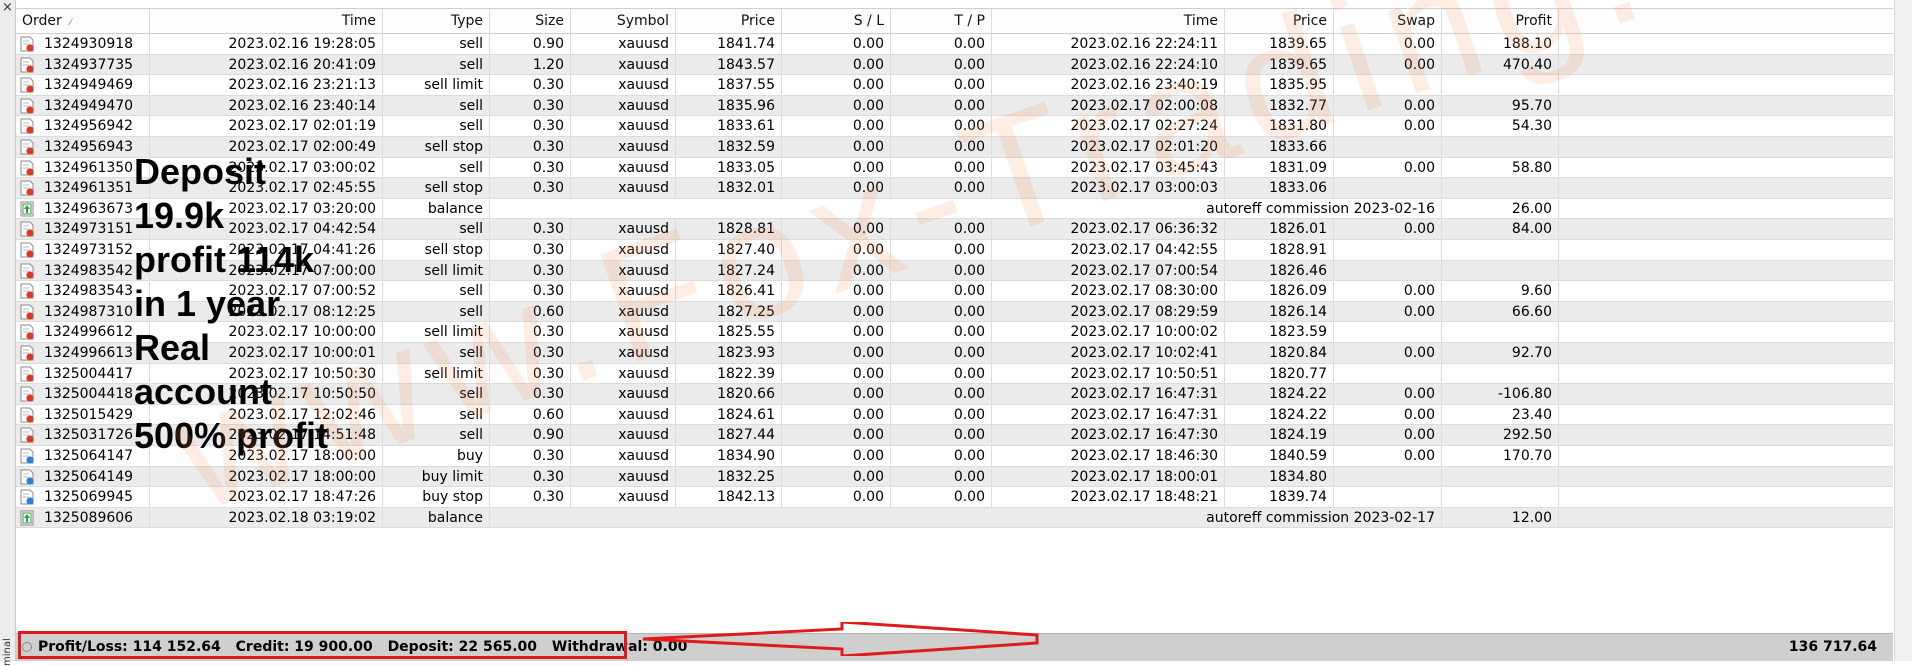 This screenshot has width=1912, height=666. What do you see at coordinates (729, 456) in the screenshot?
I see `cell-open-price: 1834.90` at bounding box center [729, 456].